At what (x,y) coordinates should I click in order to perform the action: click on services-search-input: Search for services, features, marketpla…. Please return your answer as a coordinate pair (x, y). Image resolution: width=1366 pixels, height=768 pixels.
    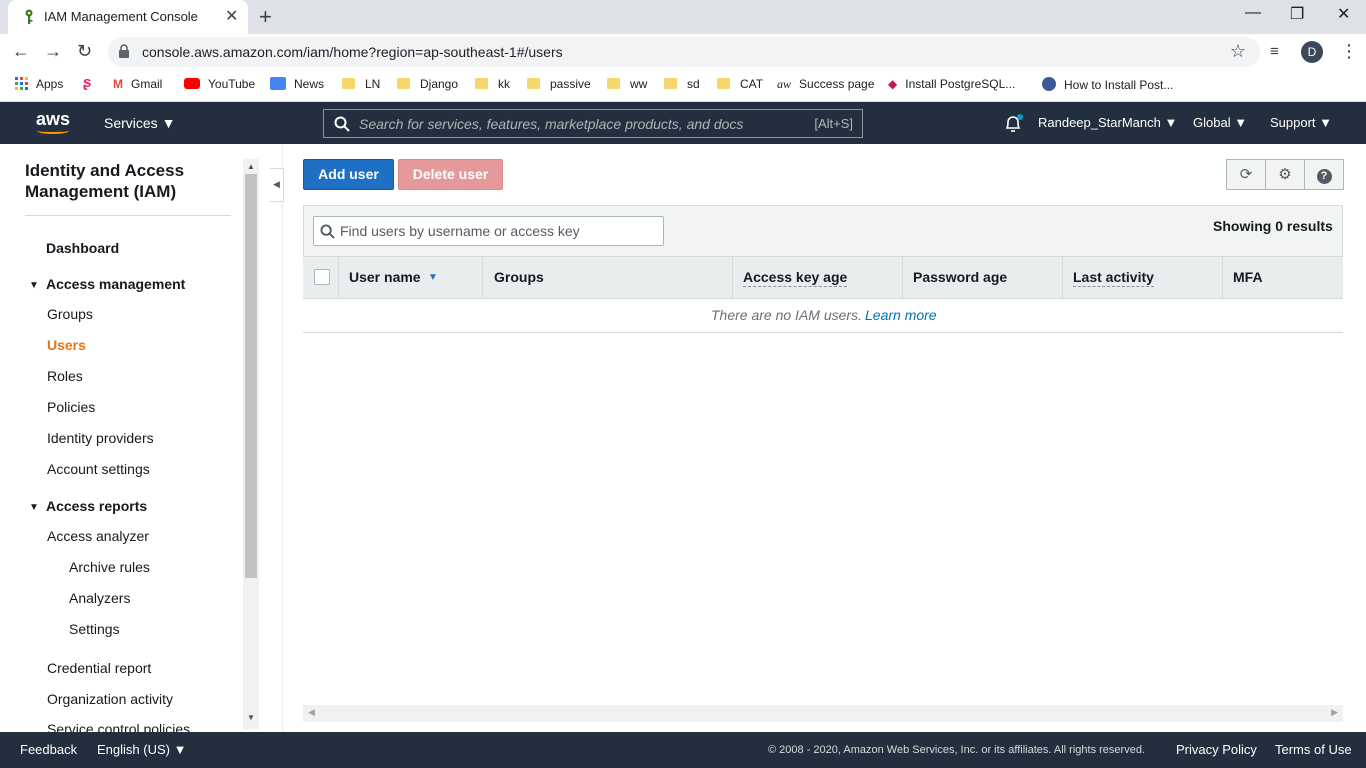
    Looking at the image, I should click on (593, 123).